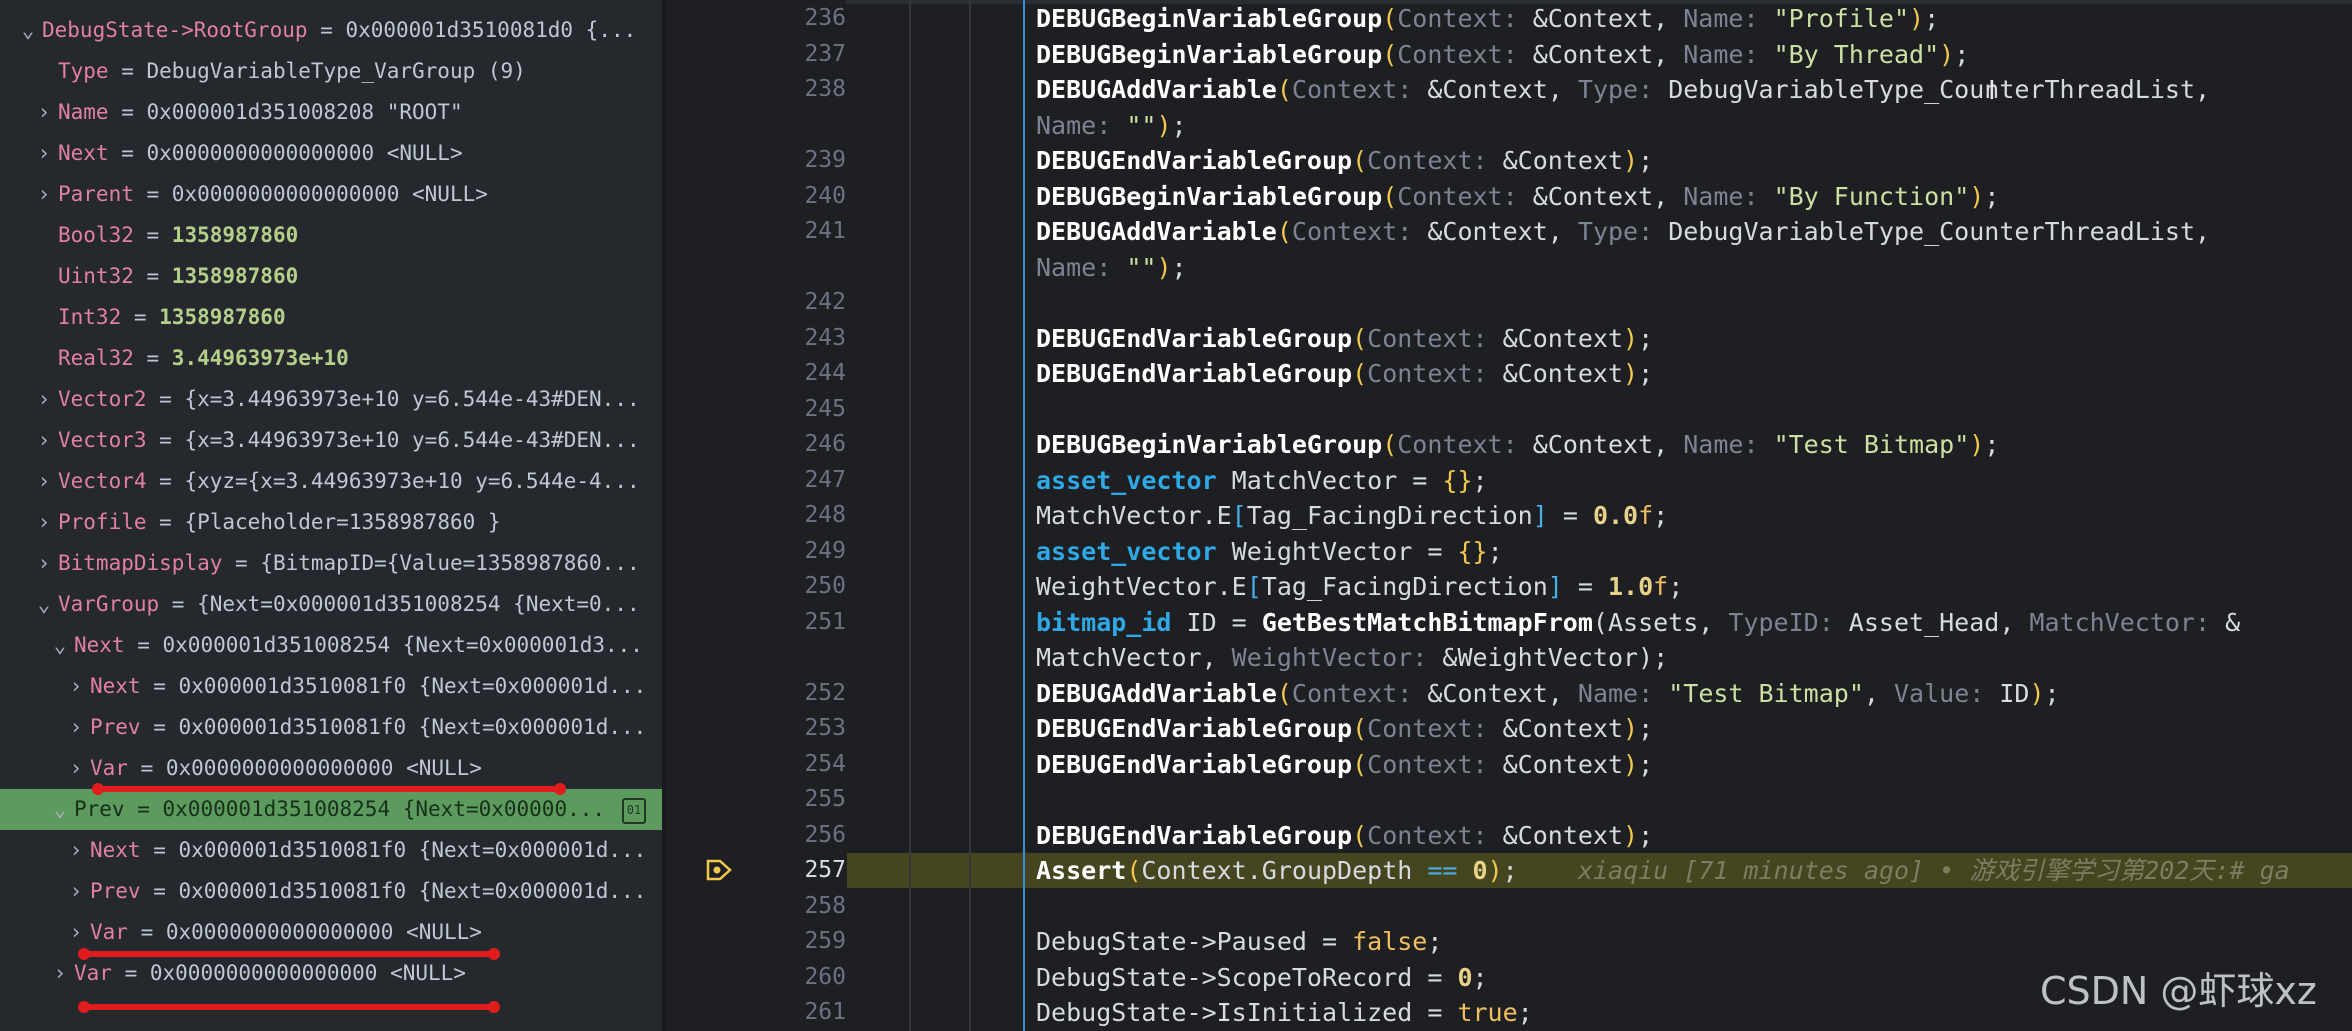 Image resolution: width=2352 pixels, height=1031 pixels. I want to click on line-number: 254, so click(776, 764).